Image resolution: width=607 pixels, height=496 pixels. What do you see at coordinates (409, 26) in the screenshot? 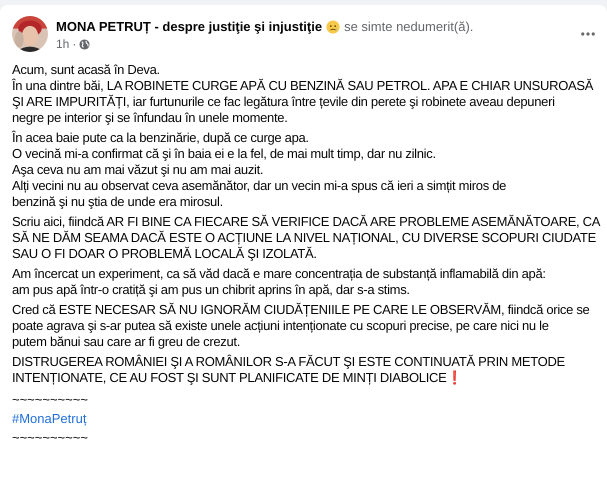
I see `feeling-text: se simte nedumerit(ă).` at bounding box center [409, 26].